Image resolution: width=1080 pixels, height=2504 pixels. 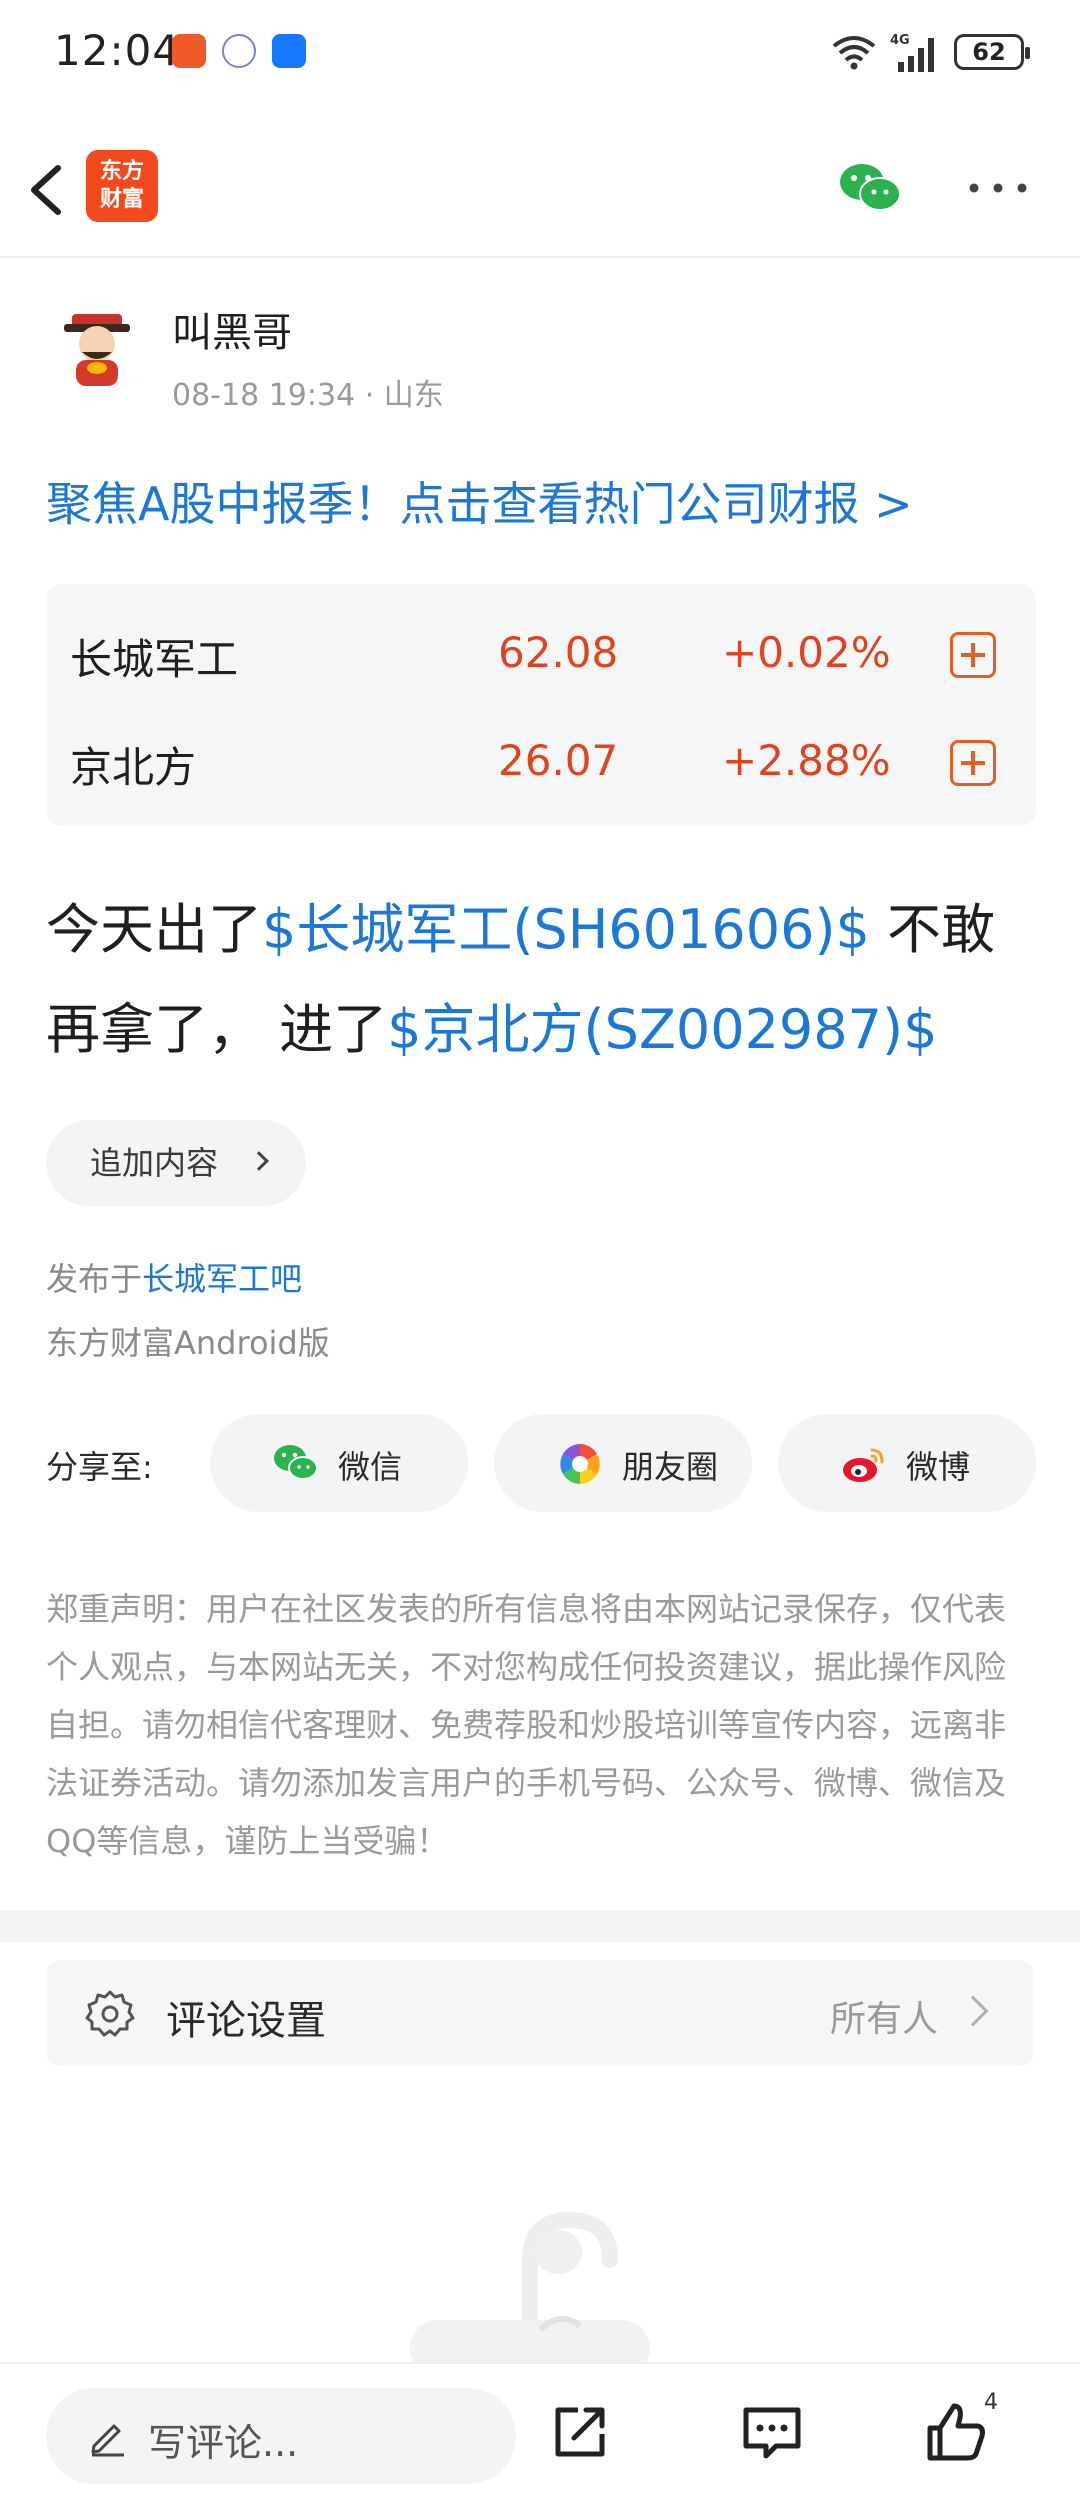 What do you see at coordinates (117, 50) in the screenshot?
I see `status-time: 12:04` at bounding box center [117, 50].